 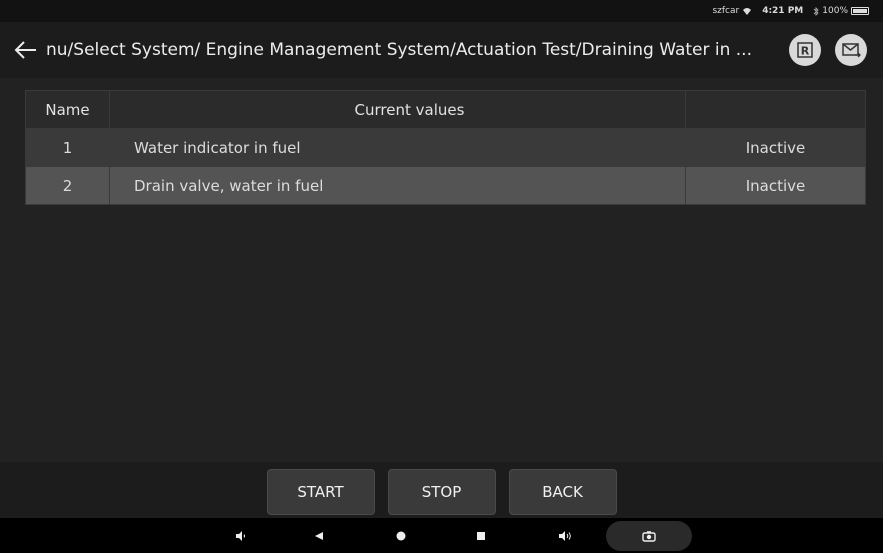 I want to click on action-bar: START STOP BACK, so click(x=441, y=490).